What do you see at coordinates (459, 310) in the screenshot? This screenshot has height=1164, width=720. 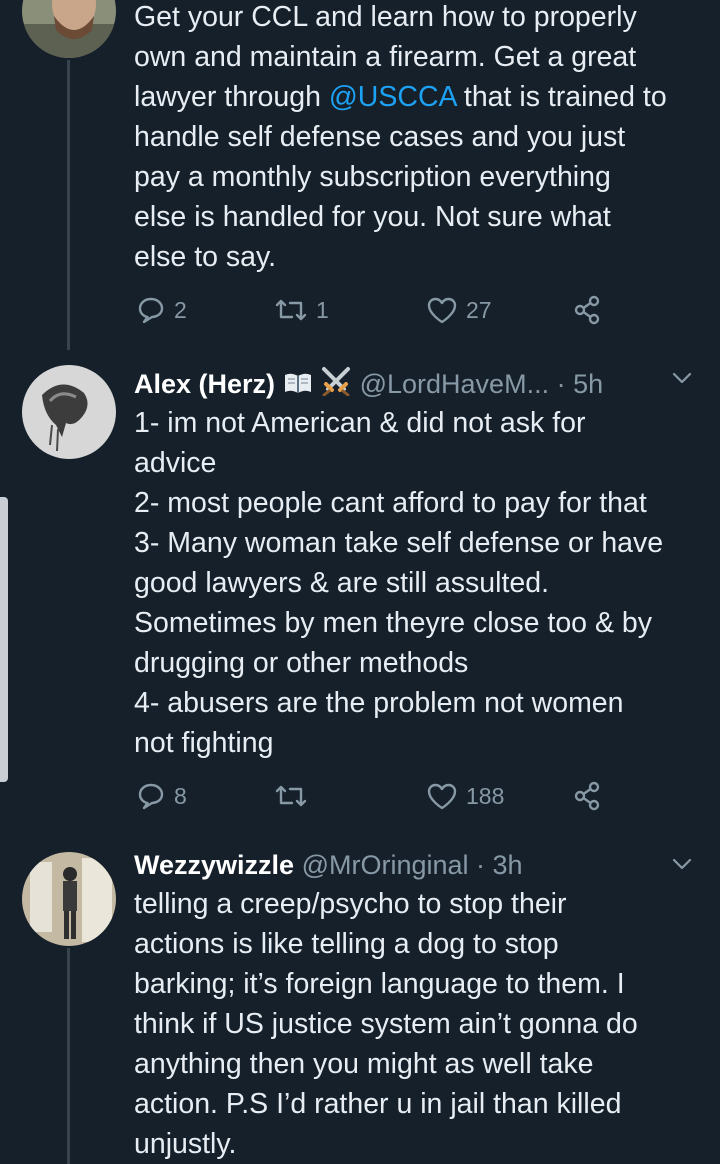 I see `like-button: 27` at bounding box center [459, 310].